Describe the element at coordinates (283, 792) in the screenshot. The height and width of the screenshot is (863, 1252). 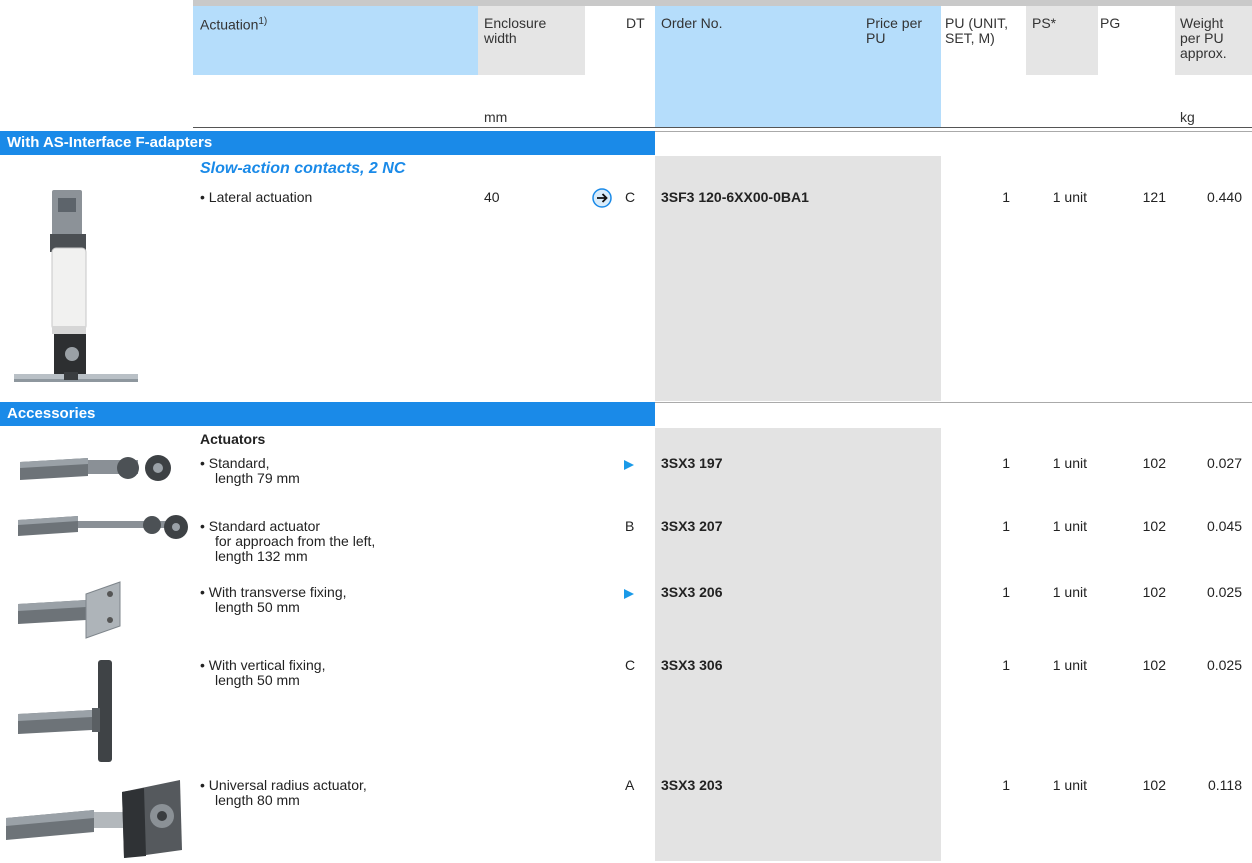
I see `row-description: • Universal radius actuator, length 80 mm` at that location.